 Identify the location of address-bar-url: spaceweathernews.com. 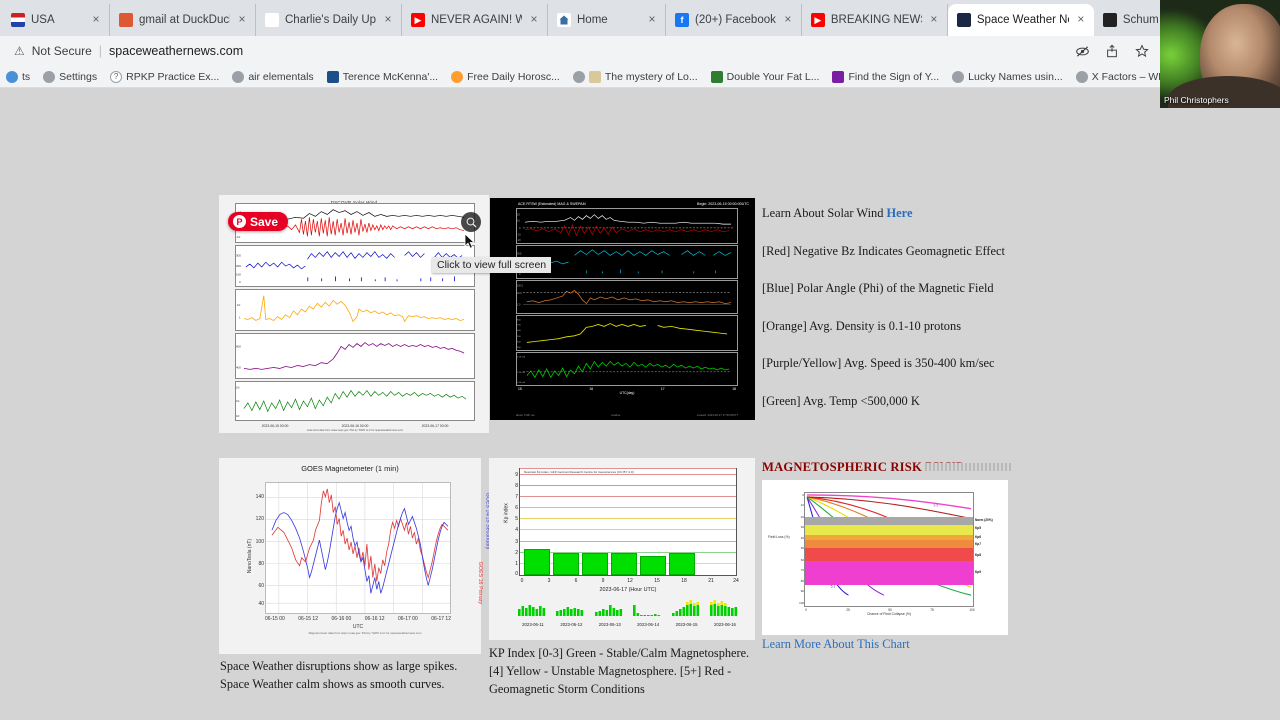
(176, 51).